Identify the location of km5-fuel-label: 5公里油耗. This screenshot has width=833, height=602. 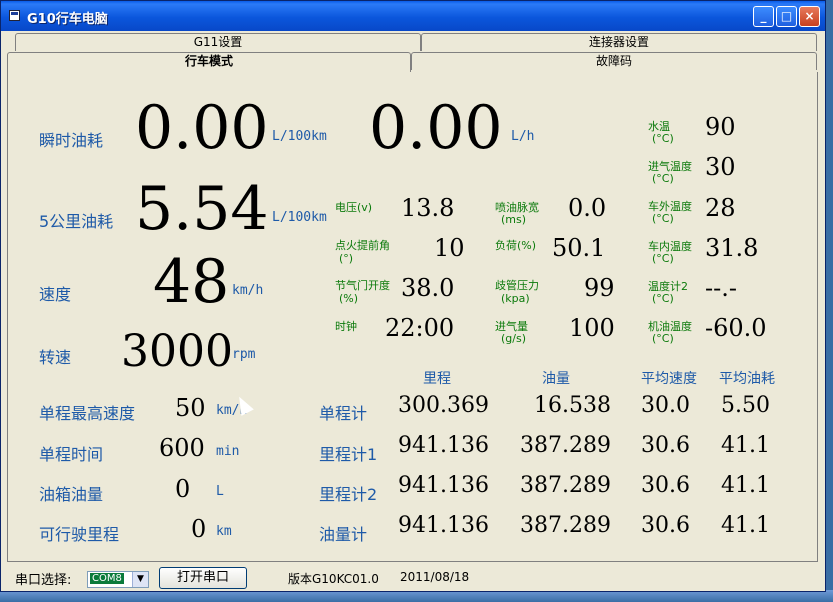
(76, 221).